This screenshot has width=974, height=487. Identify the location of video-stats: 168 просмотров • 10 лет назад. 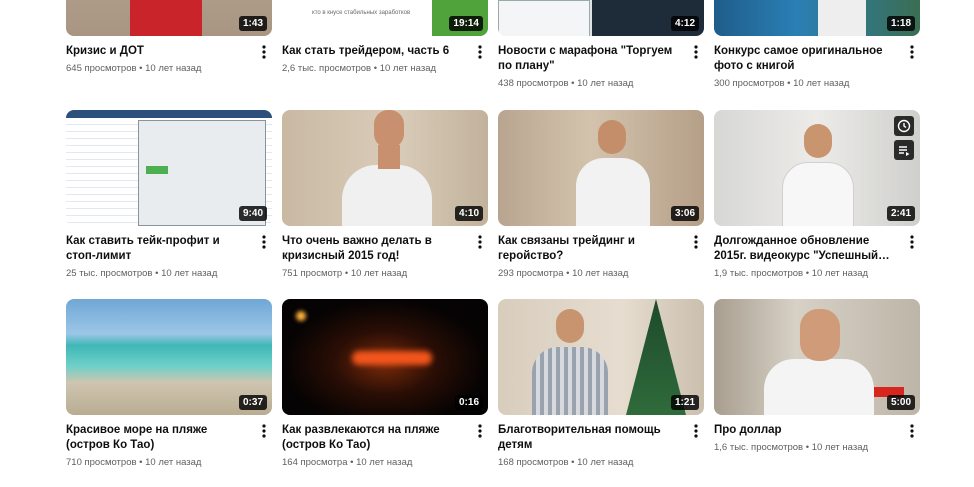
(566, 462).